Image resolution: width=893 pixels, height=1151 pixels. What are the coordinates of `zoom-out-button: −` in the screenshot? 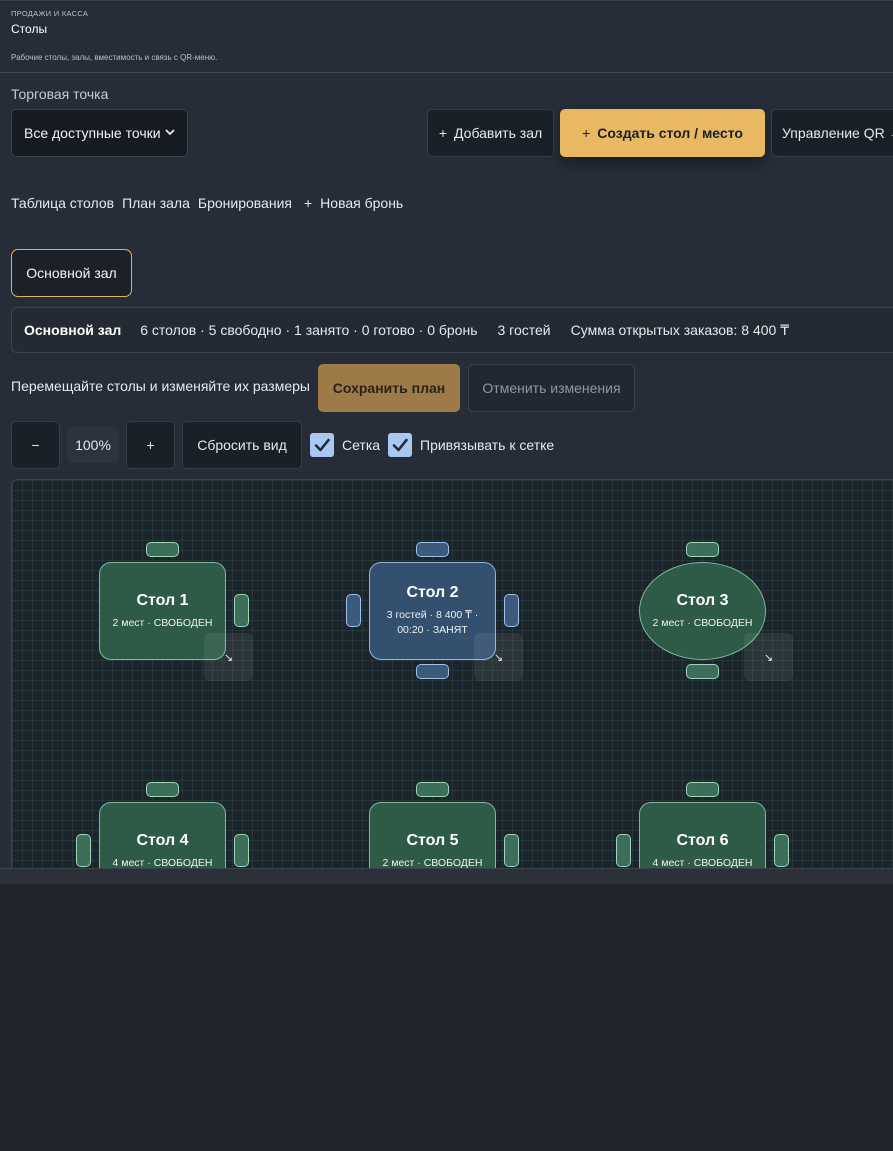 It's located at (35, 445).